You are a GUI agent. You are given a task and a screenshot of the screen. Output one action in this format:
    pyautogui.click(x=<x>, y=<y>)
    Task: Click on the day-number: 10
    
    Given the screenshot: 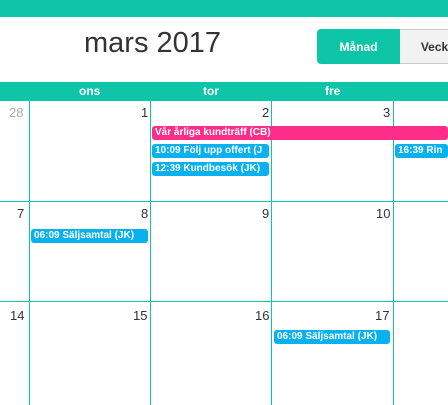 What is the action you would take?
    pyautogui.click(x=383, y=213)
    